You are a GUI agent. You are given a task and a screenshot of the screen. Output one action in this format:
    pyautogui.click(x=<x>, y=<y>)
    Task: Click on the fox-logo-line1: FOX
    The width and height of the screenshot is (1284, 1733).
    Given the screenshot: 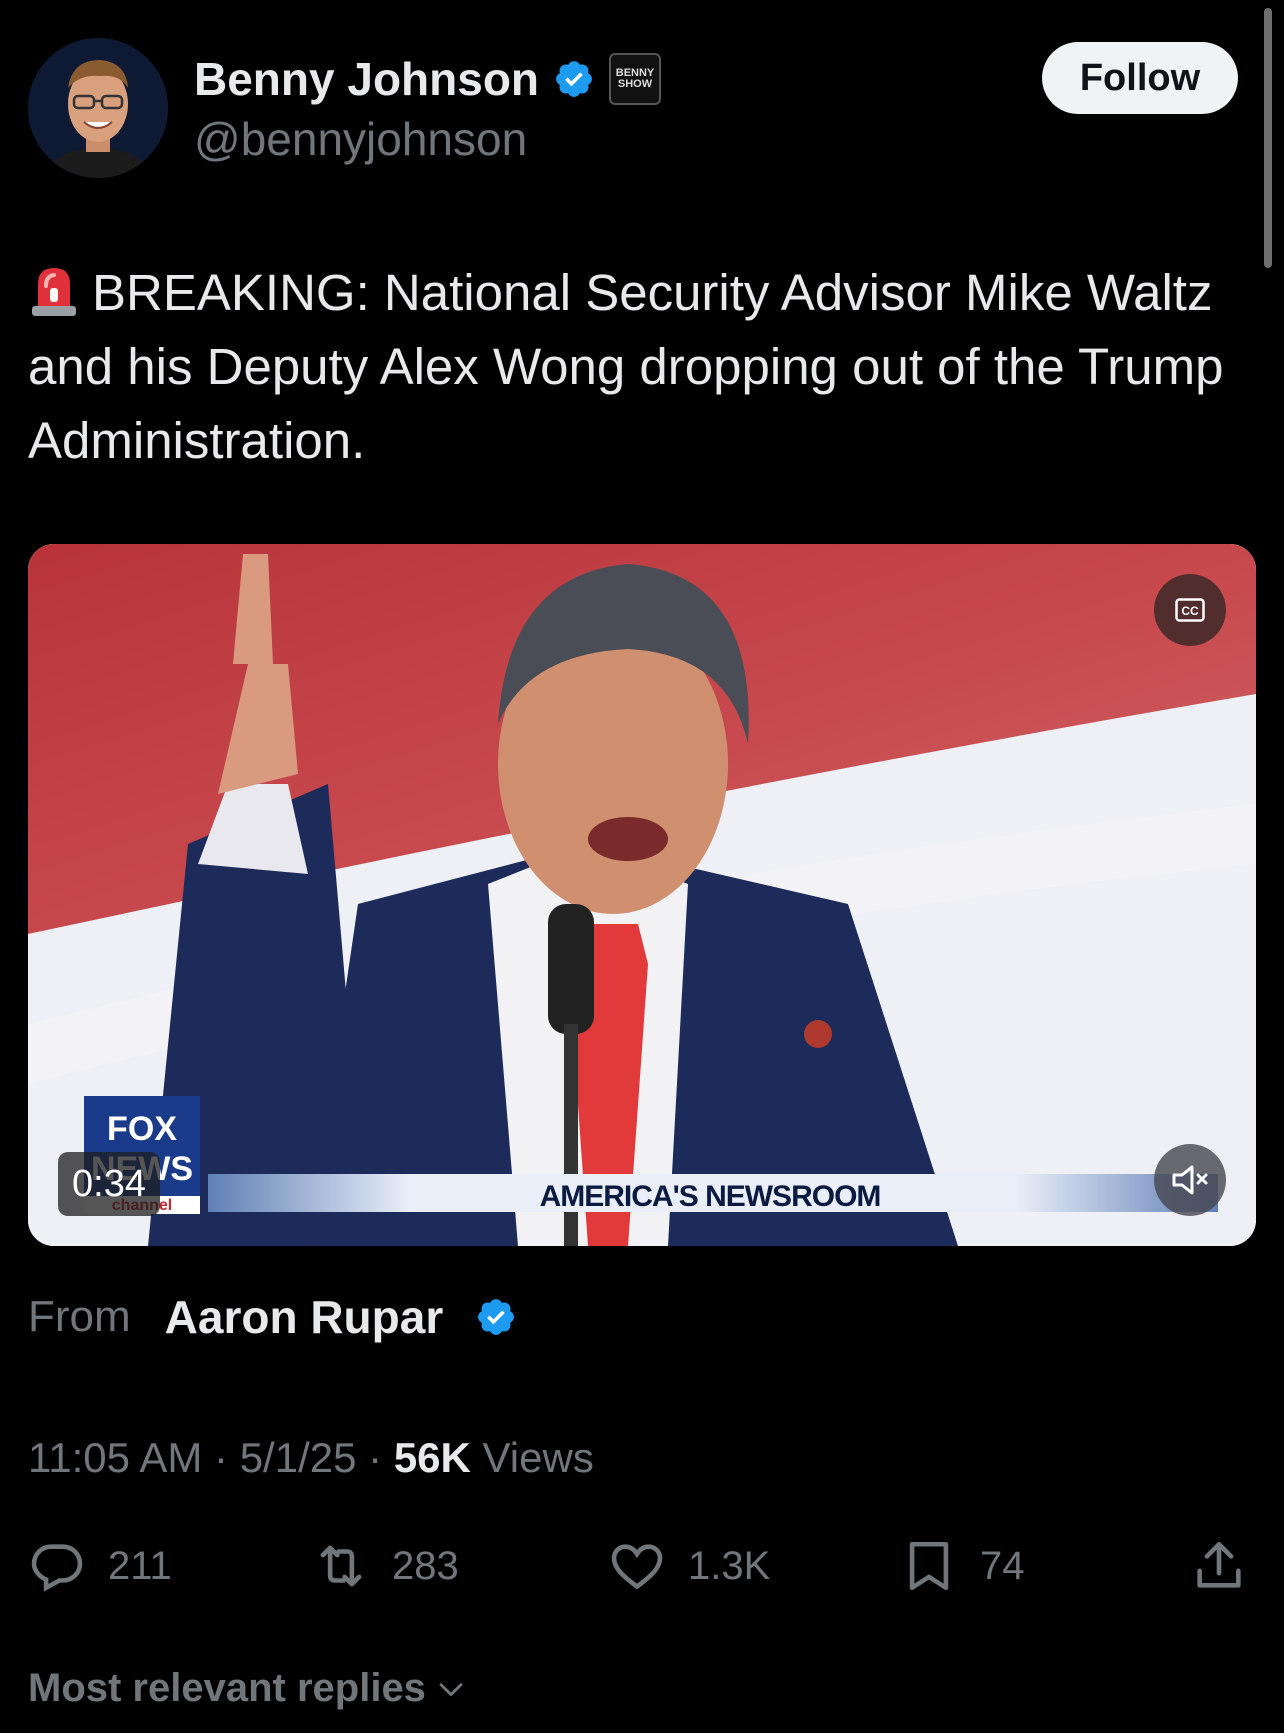 What is the action you would take?
    pyautogui.click(x=142, y=1129)
    